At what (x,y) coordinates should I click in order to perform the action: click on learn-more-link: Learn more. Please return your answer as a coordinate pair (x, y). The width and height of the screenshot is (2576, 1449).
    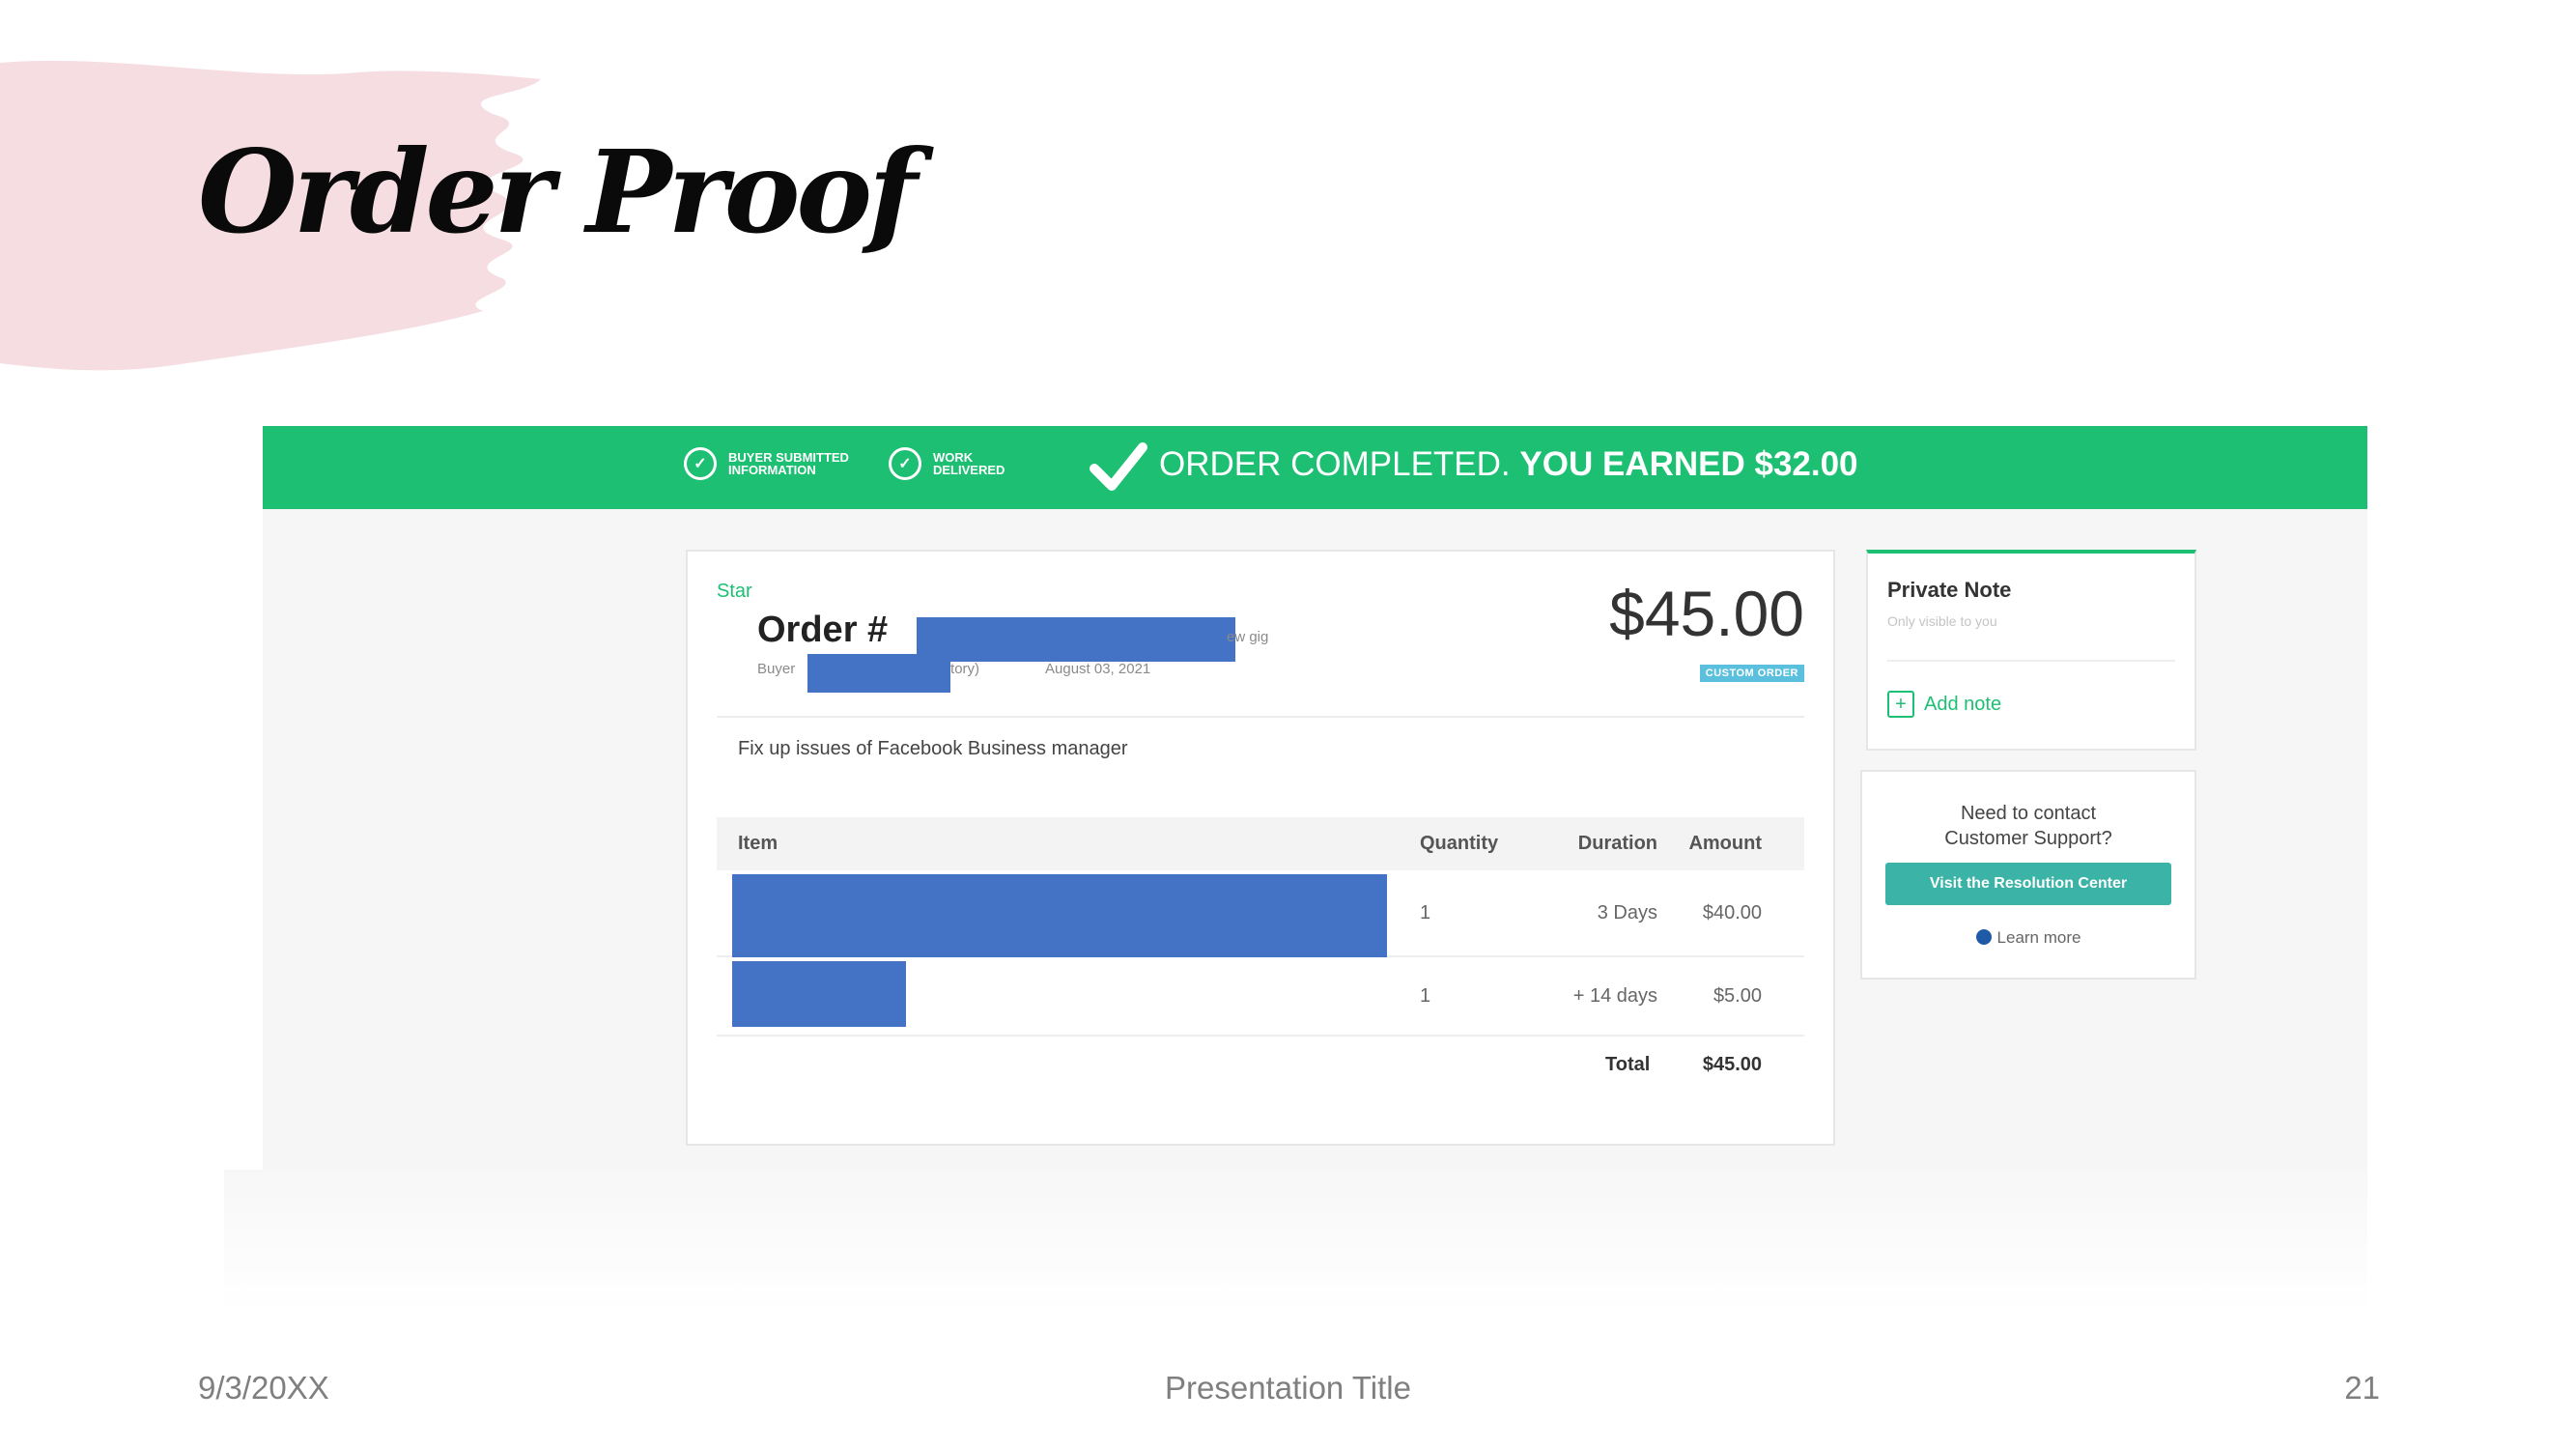
    Looking at the image, I should click on (2028, 938).